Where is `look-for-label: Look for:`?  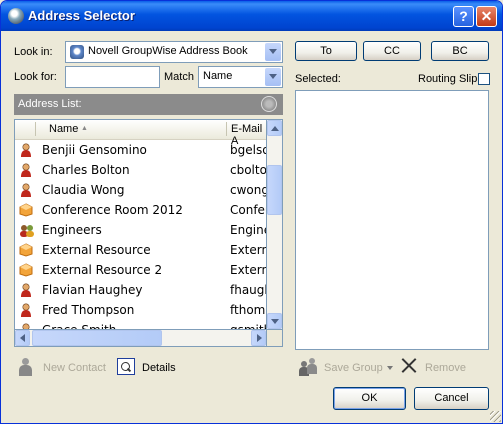
look-for-label: Look for: is located at coordinates (35, 77).